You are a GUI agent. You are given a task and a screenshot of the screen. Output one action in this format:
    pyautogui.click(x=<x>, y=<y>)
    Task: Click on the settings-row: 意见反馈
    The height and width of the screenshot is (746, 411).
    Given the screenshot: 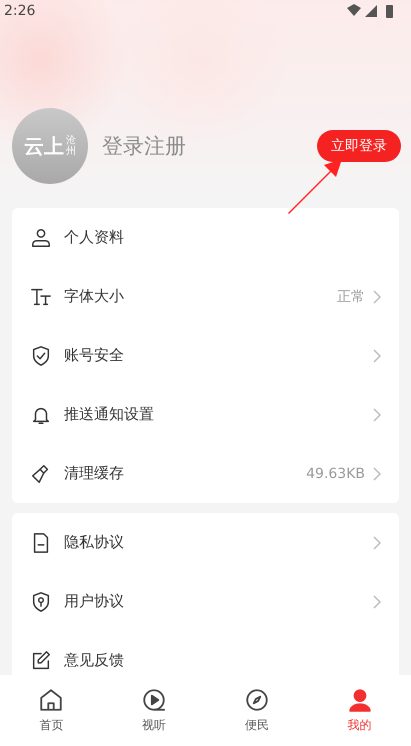 What is the action you would take?
    pyautogui.click(x=205, y=653)
    